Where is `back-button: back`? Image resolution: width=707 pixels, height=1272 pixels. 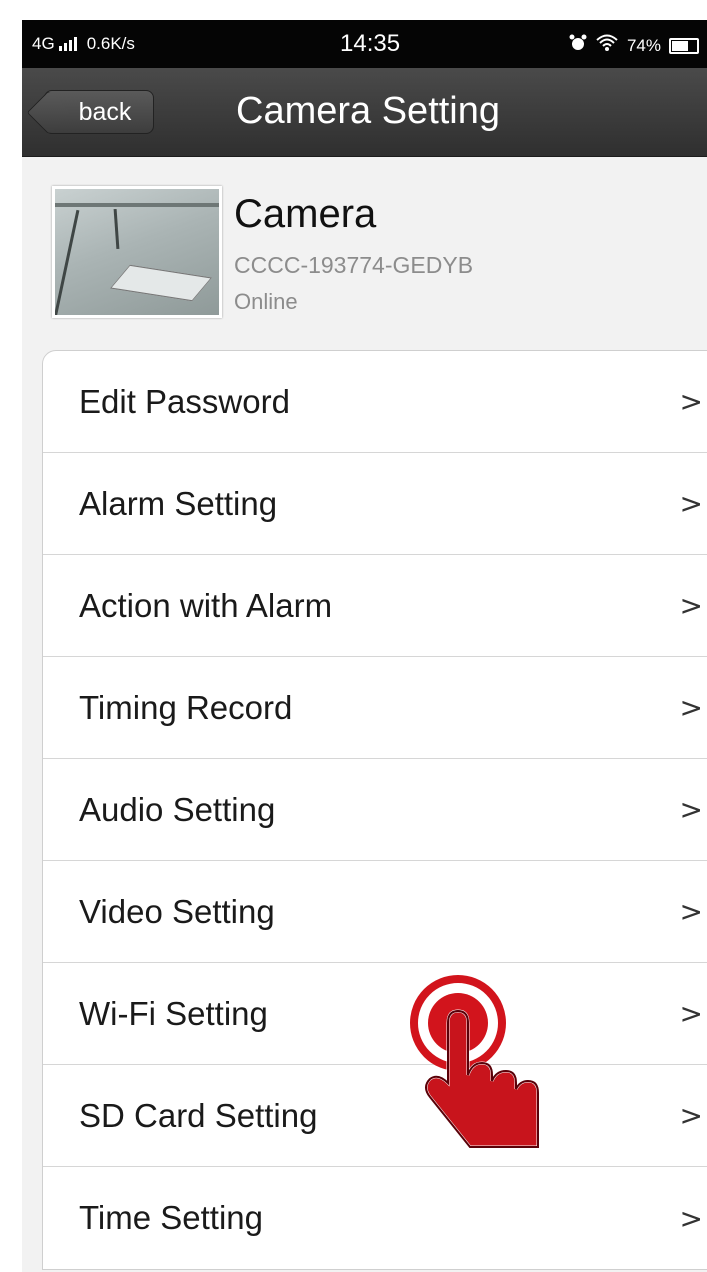
back-button: back is located at coordinates (99, 112).